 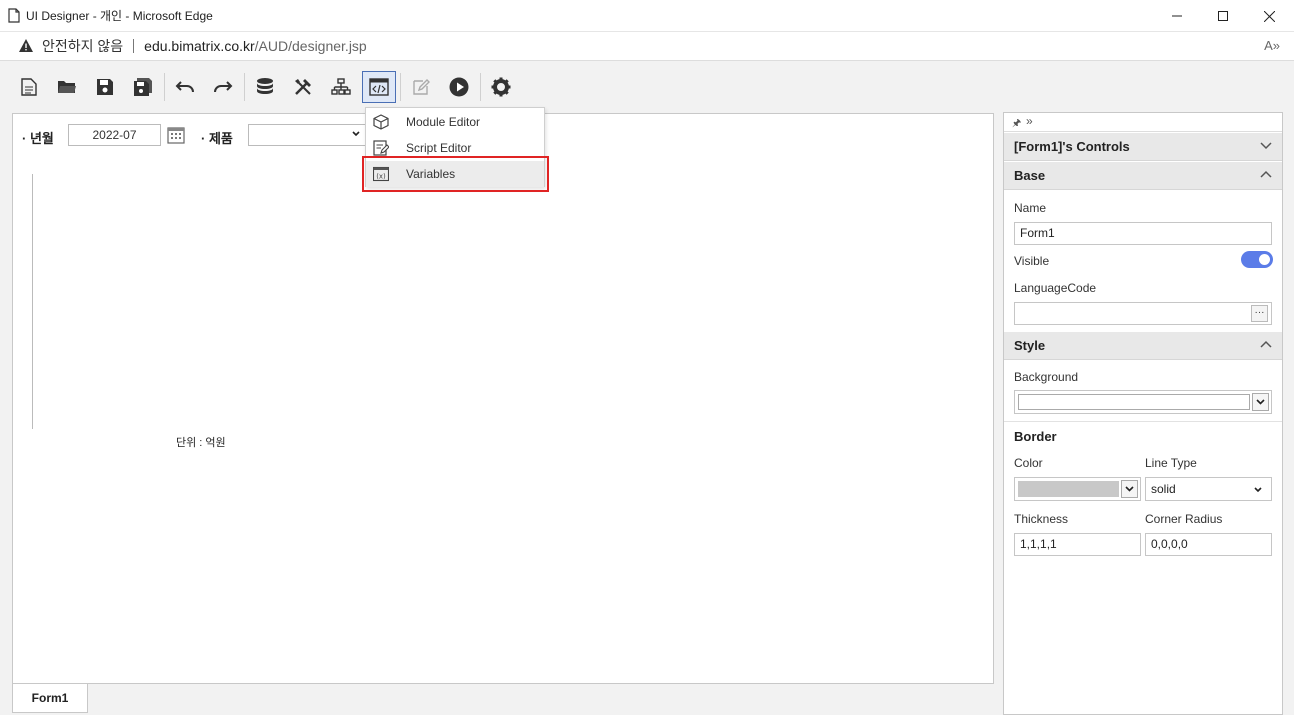 I want to click on line-type-label: Line Type, so click(x=1171, y=463).